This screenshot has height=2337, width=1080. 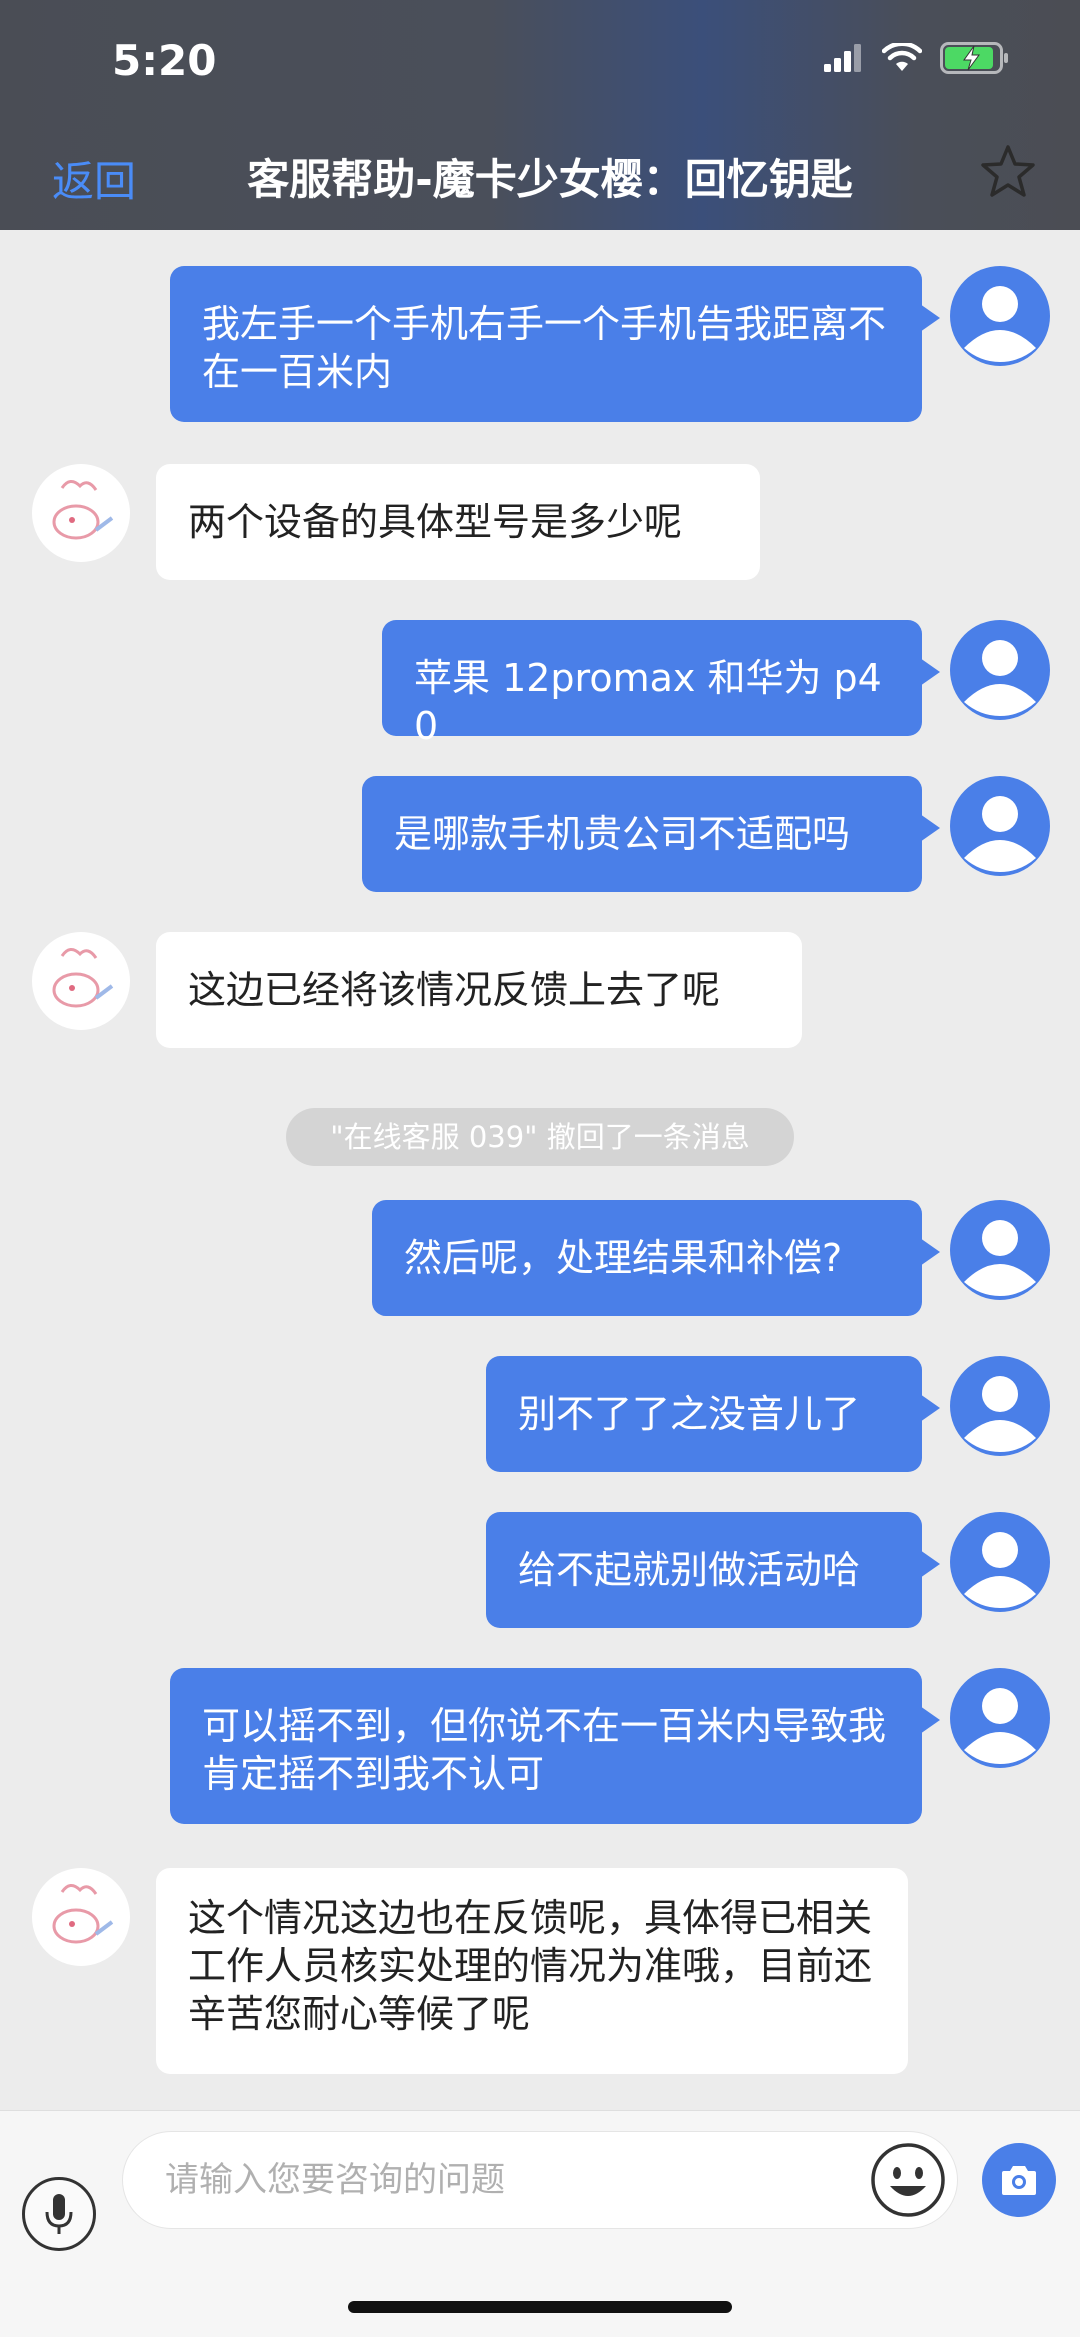 I want to click on agent-message-bubble: 两个设备的具体型号是多少呢, so click(x=458, y=522).